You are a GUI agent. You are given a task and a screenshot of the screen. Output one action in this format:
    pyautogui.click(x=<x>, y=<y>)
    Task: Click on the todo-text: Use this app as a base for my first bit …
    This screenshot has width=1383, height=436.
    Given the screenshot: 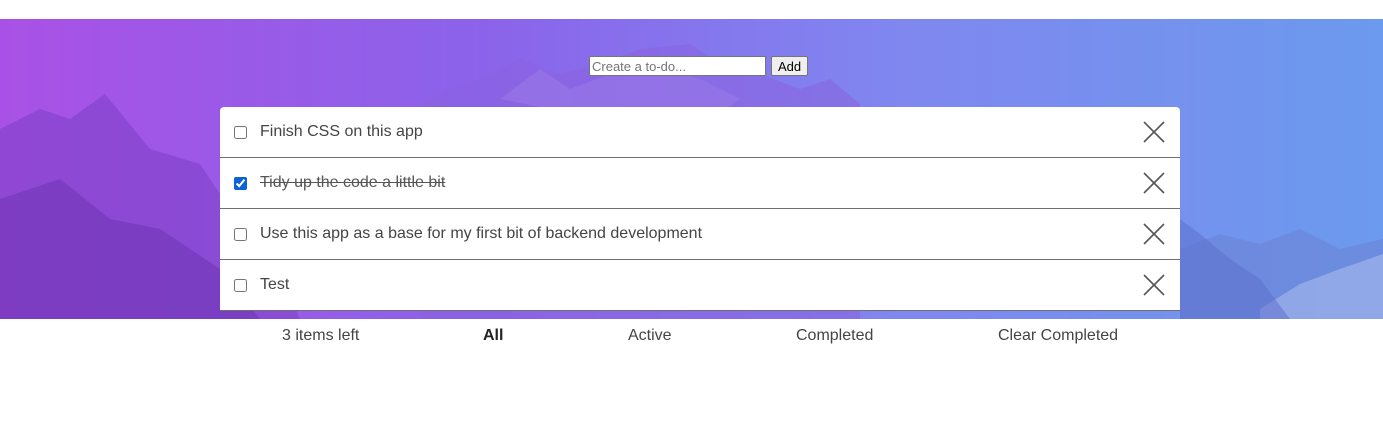 What is the action you would take?
    pyautogui.click(x=481, y=233)
    